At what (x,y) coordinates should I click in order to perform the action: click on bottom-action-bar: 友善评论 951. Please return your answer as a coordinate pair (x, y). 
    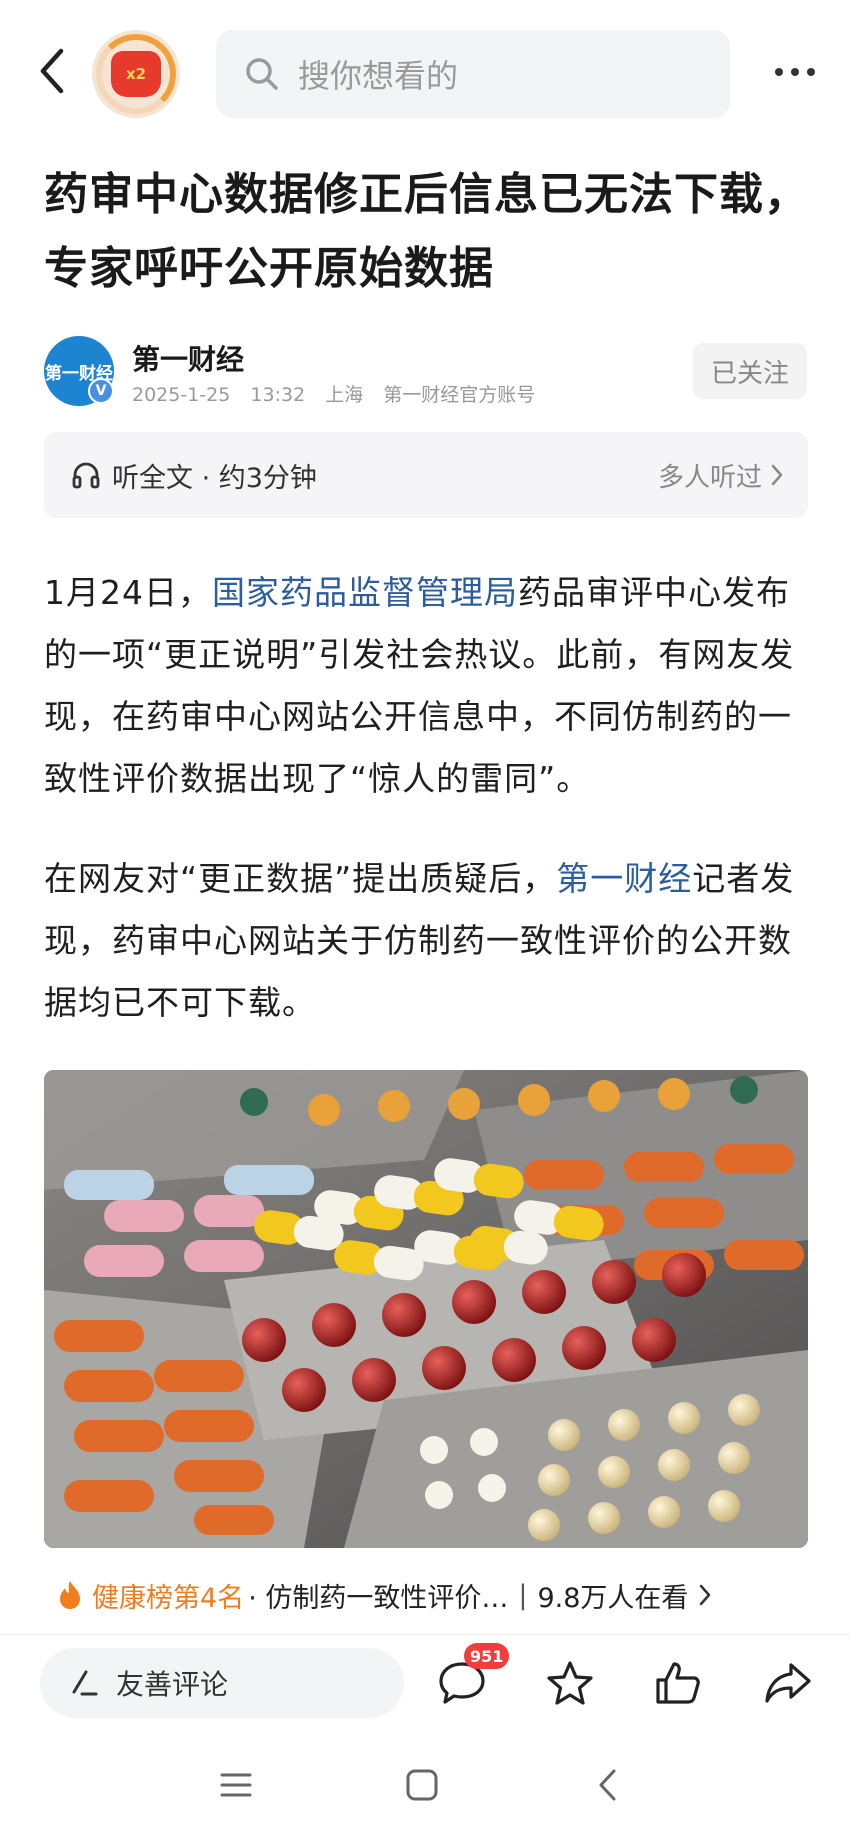
    Looking at the image, I should click on (425, 1682).